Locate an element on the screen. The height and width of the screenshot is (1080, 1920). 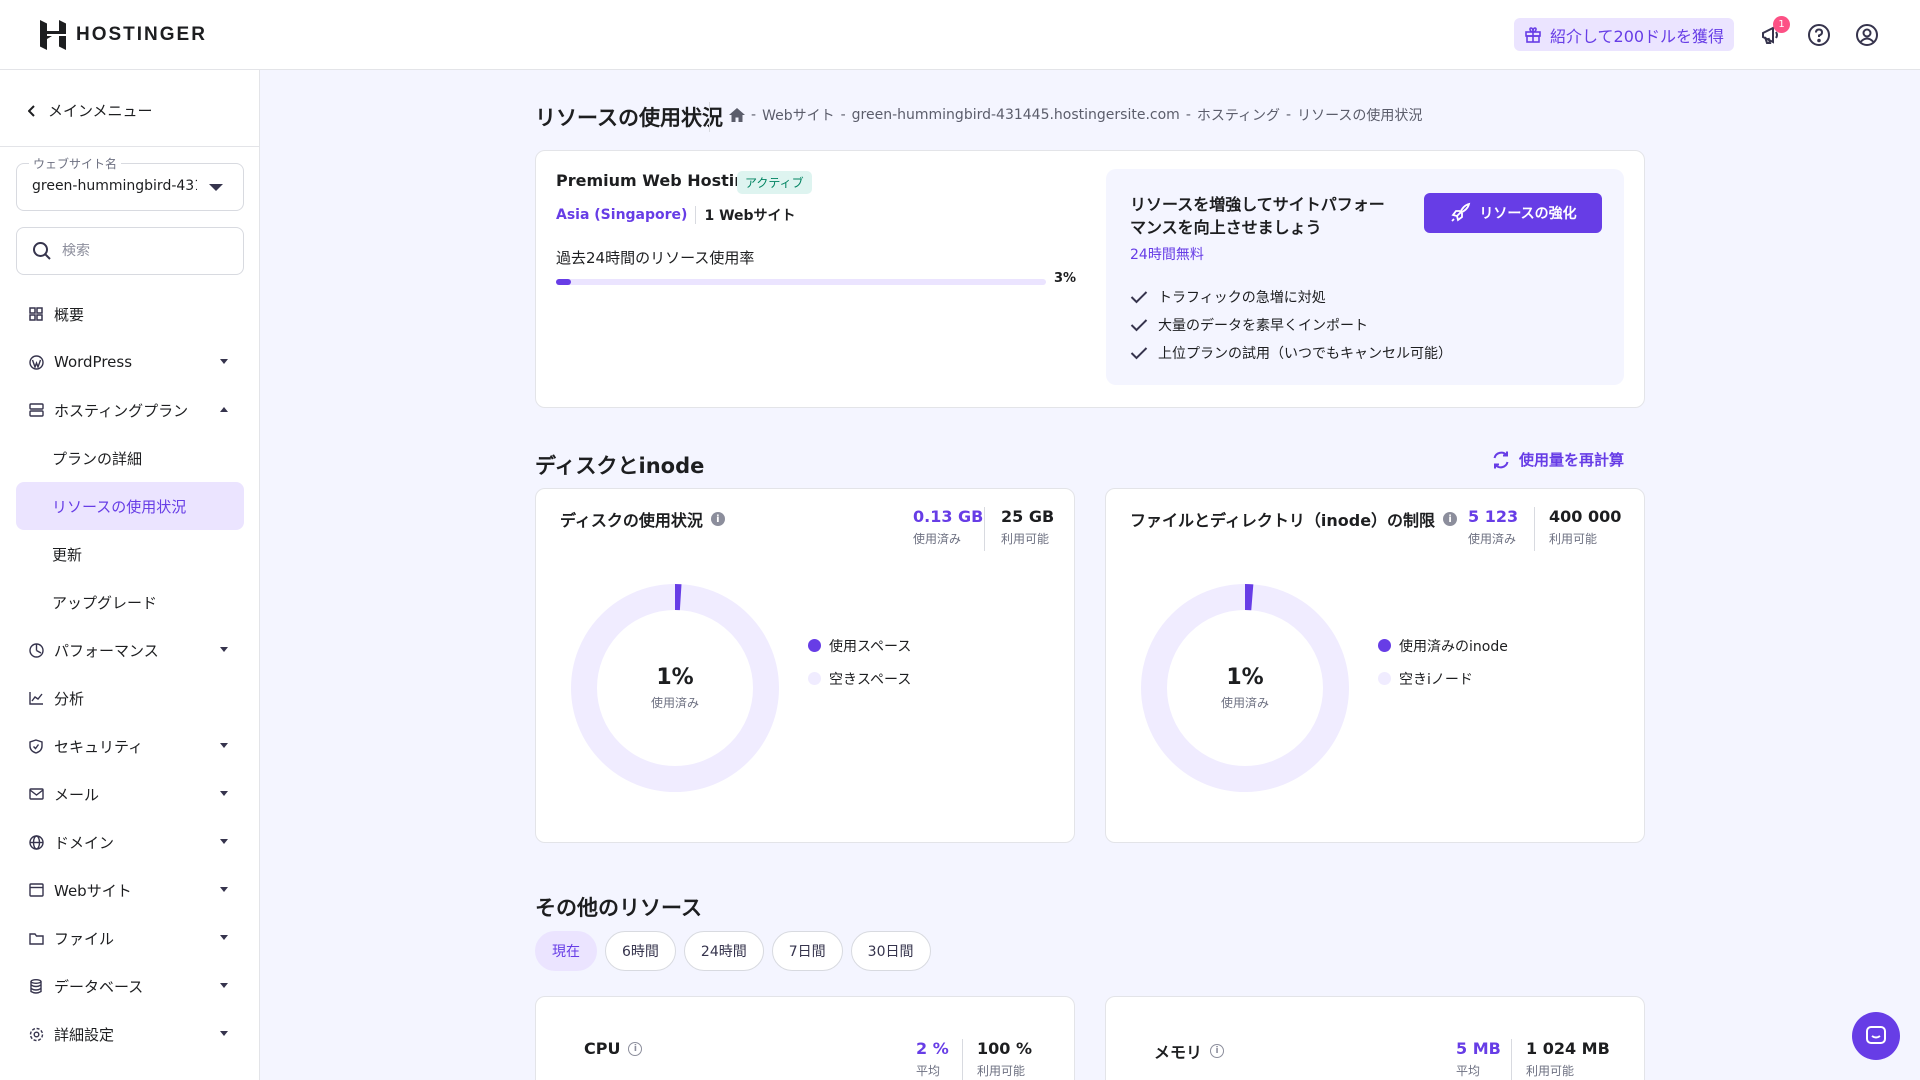
tab-now: 現在 is located at coordinates (566, 951).